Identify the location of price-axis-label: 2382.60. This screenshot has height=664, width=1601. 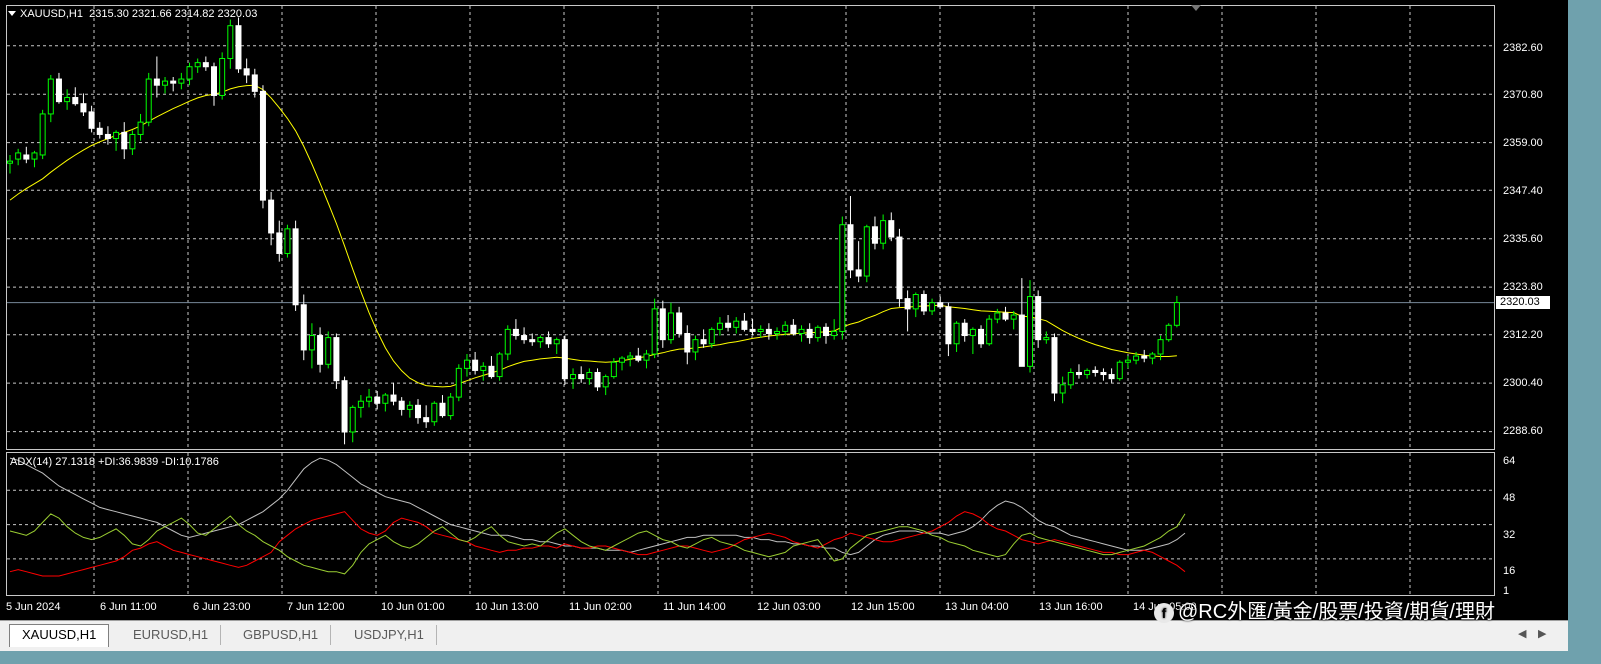
(1523, 48).